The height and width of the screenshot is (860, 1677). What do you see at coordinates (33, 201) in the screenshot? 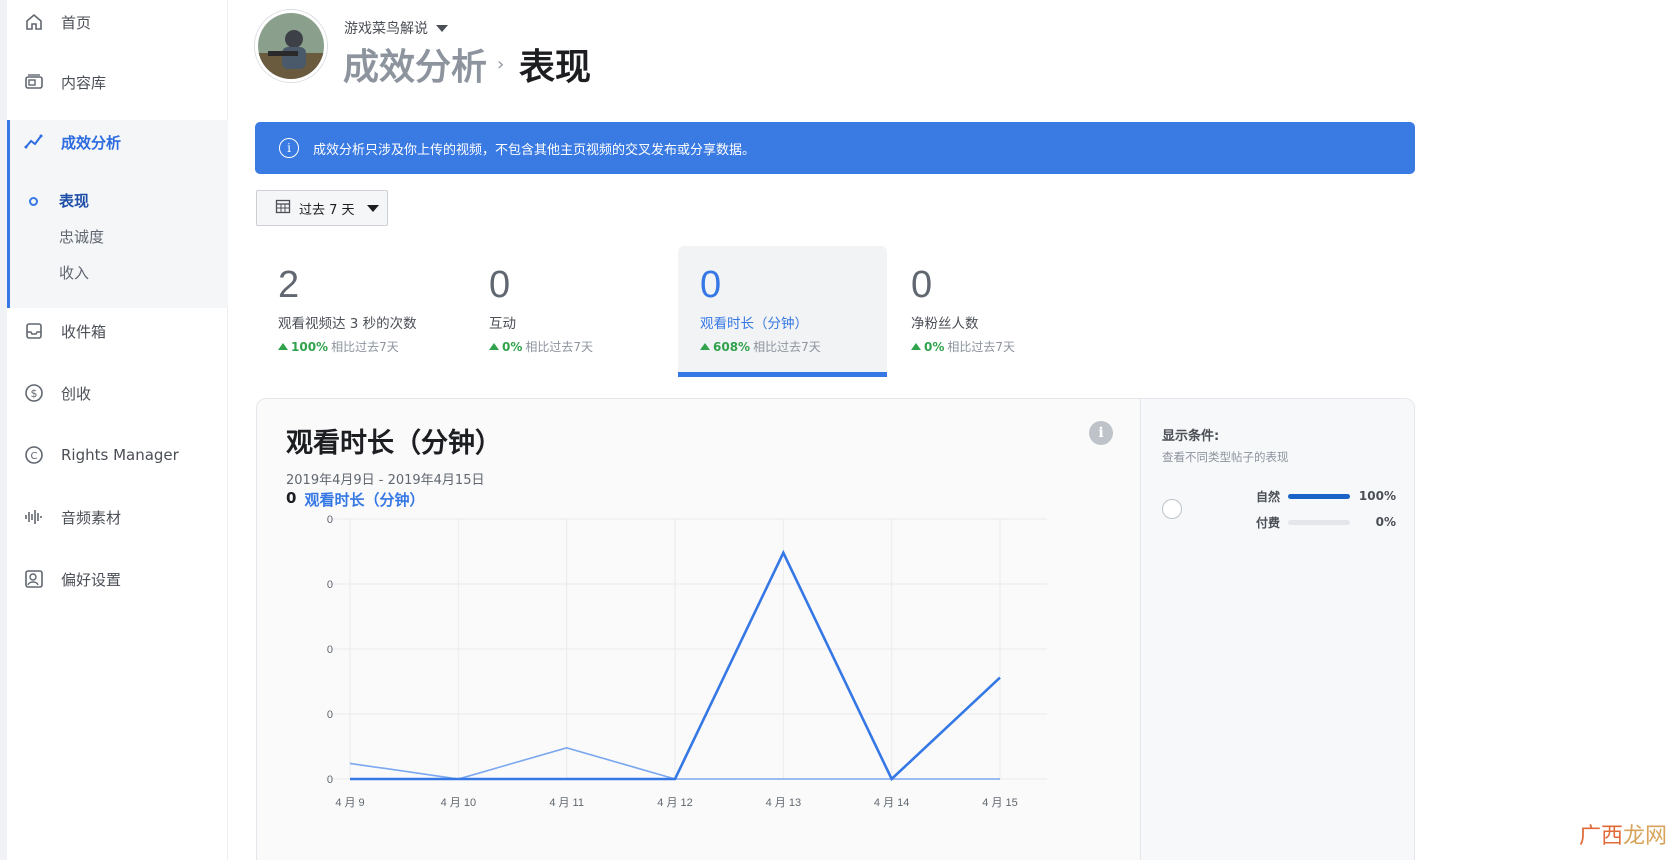
I see `active-dot-icon` at bounding box center [33, 201].